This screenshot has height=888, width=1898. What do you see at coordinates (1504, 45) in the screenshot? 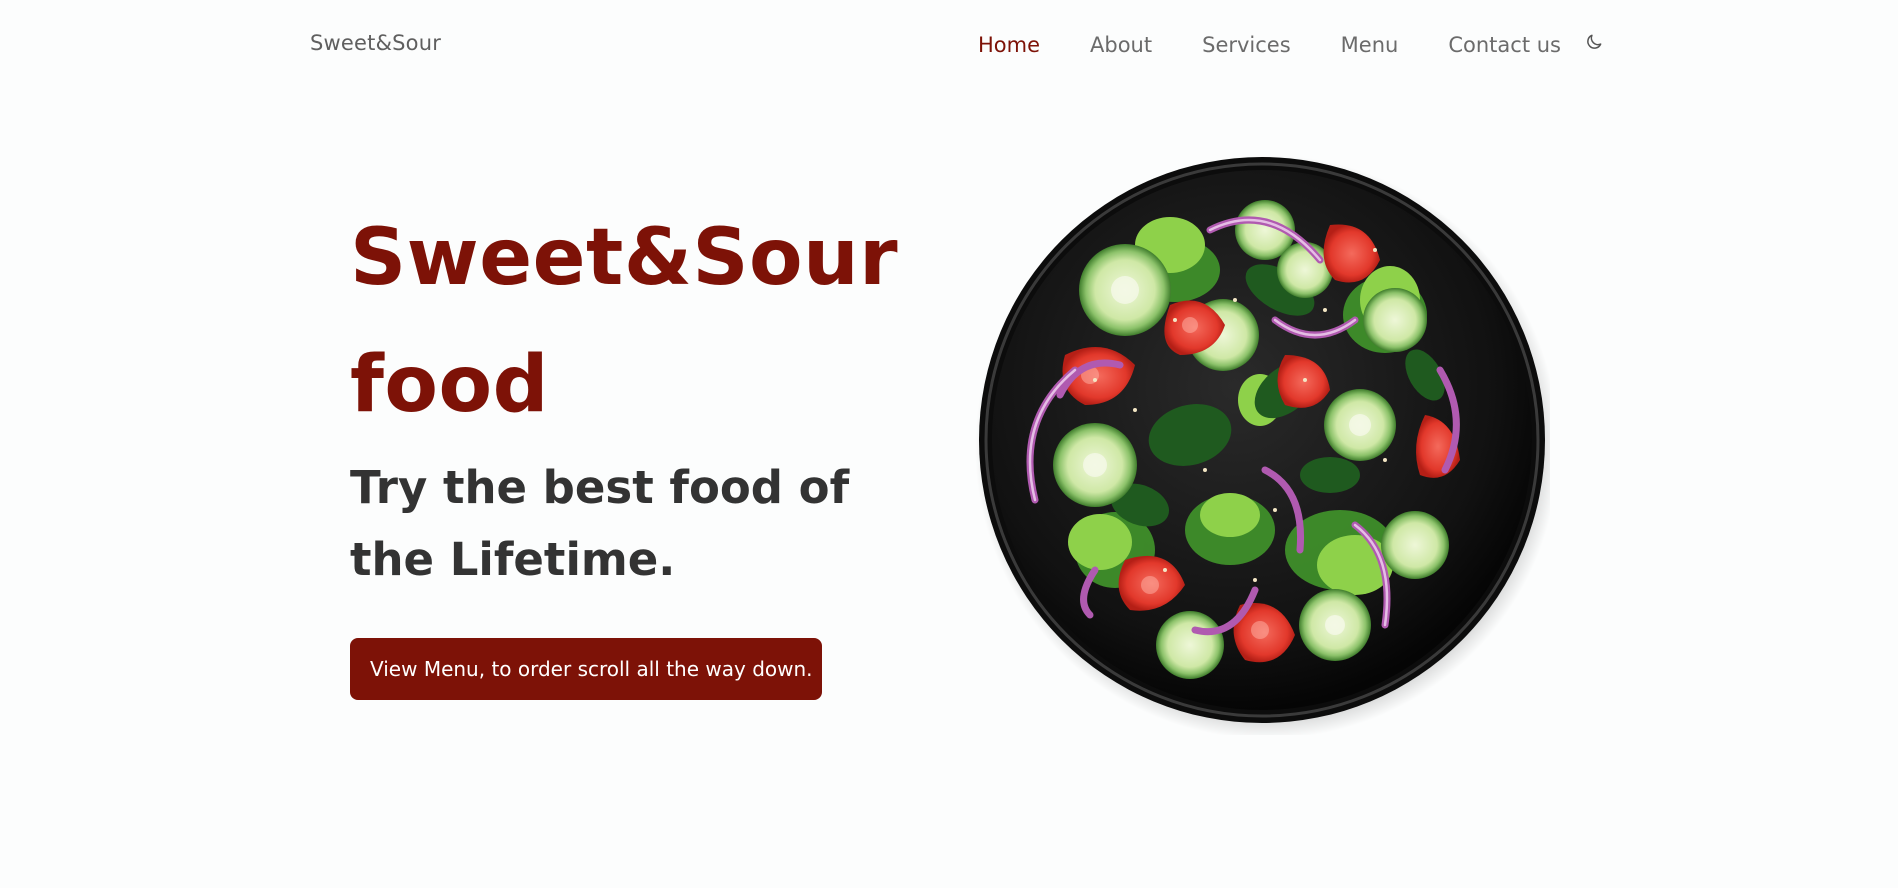
I see `nav-item-contact: Contact us` at bounding box center [1504, 45].